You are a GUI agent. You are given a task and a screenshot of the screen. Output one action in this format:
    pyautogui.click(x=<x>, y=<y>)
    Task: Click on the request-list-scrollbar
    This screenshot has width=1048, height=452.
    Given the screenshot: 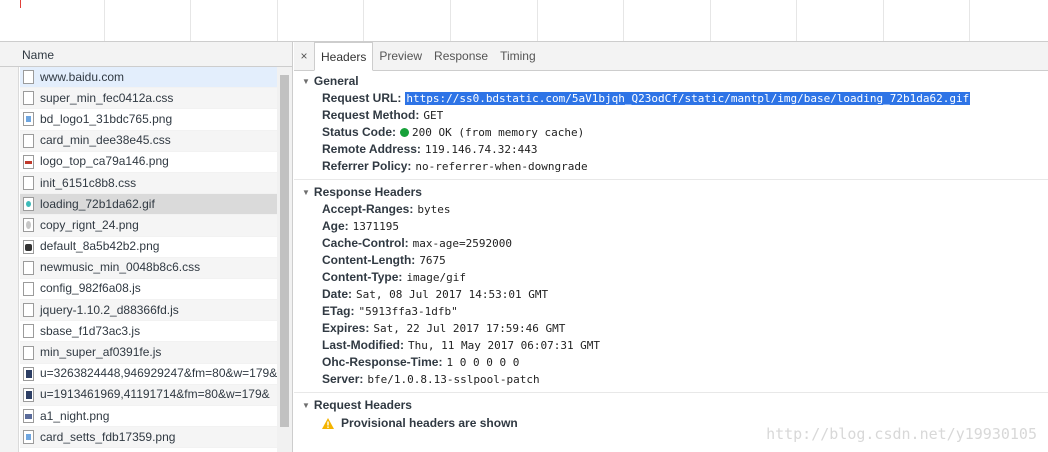 What is the action you would take?
    pyautogui.click(x=284, y=259)
    